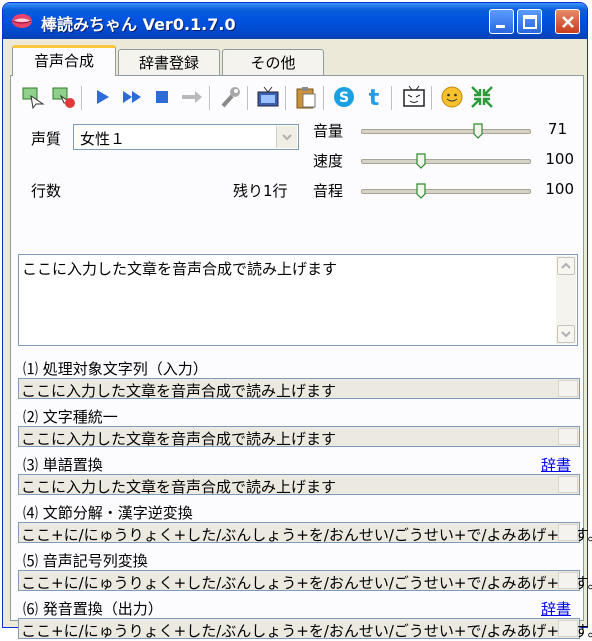 This screenshot has width=592, height=641. Describe the element at coordinates (298, 300) in the screenshot. I see `input-textarea: ここに入力した文章を音声合成で読み上げます` at that location.